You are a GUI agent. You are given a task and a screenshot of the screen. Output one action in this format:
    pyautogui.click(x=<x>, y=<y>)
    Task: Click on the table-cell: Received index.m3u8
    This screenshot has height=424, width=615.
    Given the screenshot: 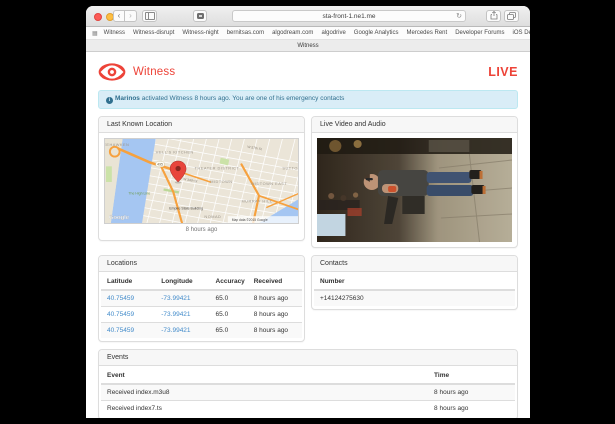 What is the action you would take?
    pyautogui.click(x=265, y=392)
    